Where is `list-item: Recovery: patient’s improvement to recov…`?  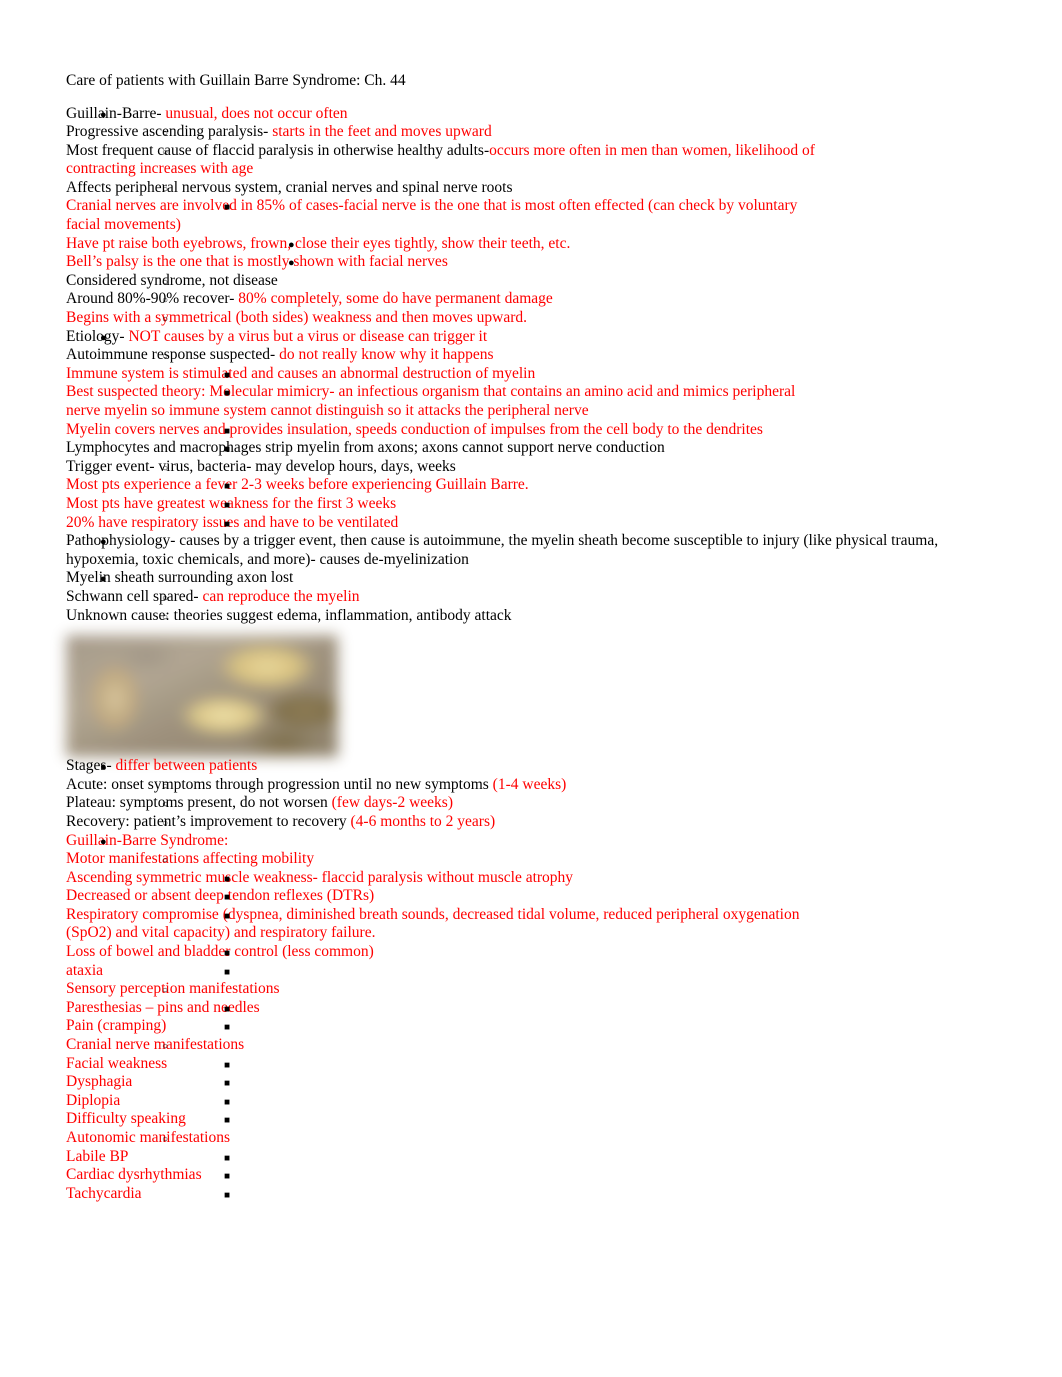
list-item: Recovery: patient’s improvement to recov… is located at coordinates (534, 822).